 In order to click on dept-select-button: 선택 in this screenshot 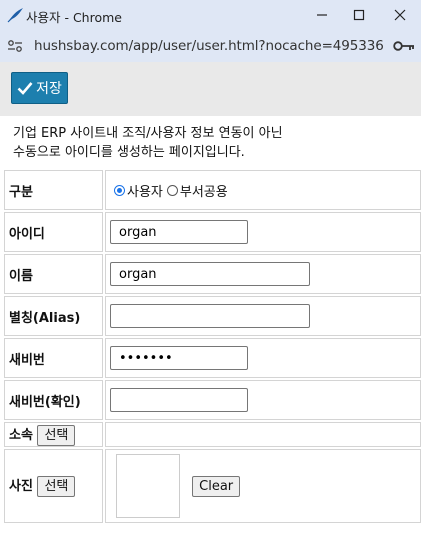, I will do `click(56, 435)`.